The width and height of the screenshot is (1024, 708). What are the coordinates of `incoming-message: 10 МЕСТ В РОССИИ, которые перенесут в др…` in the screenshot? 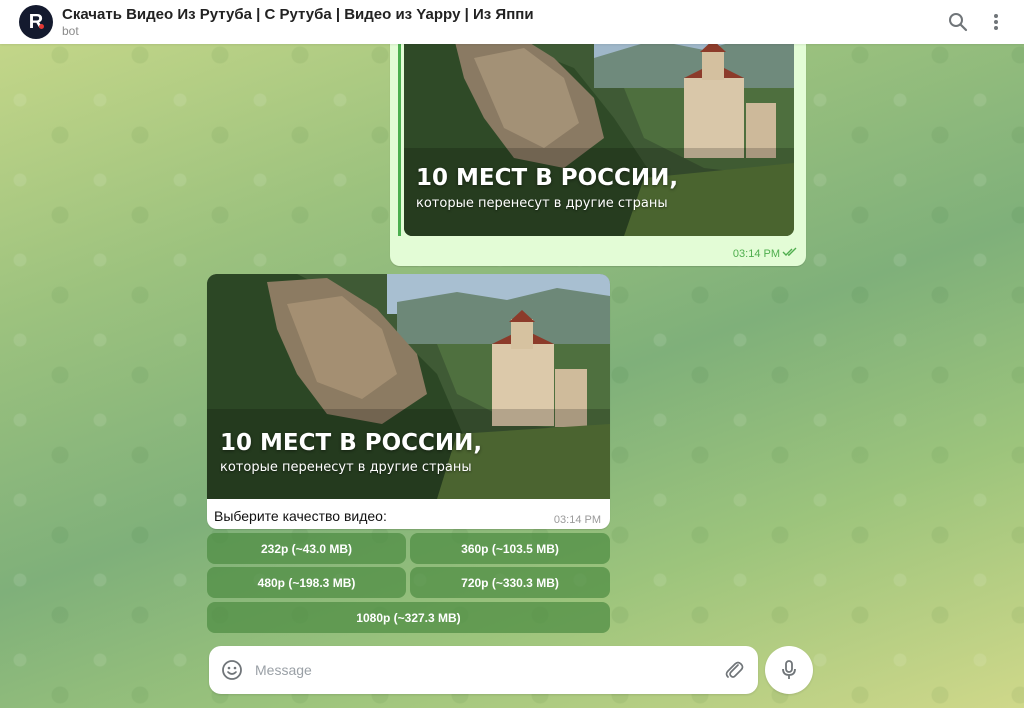 It's located at (408, 401).